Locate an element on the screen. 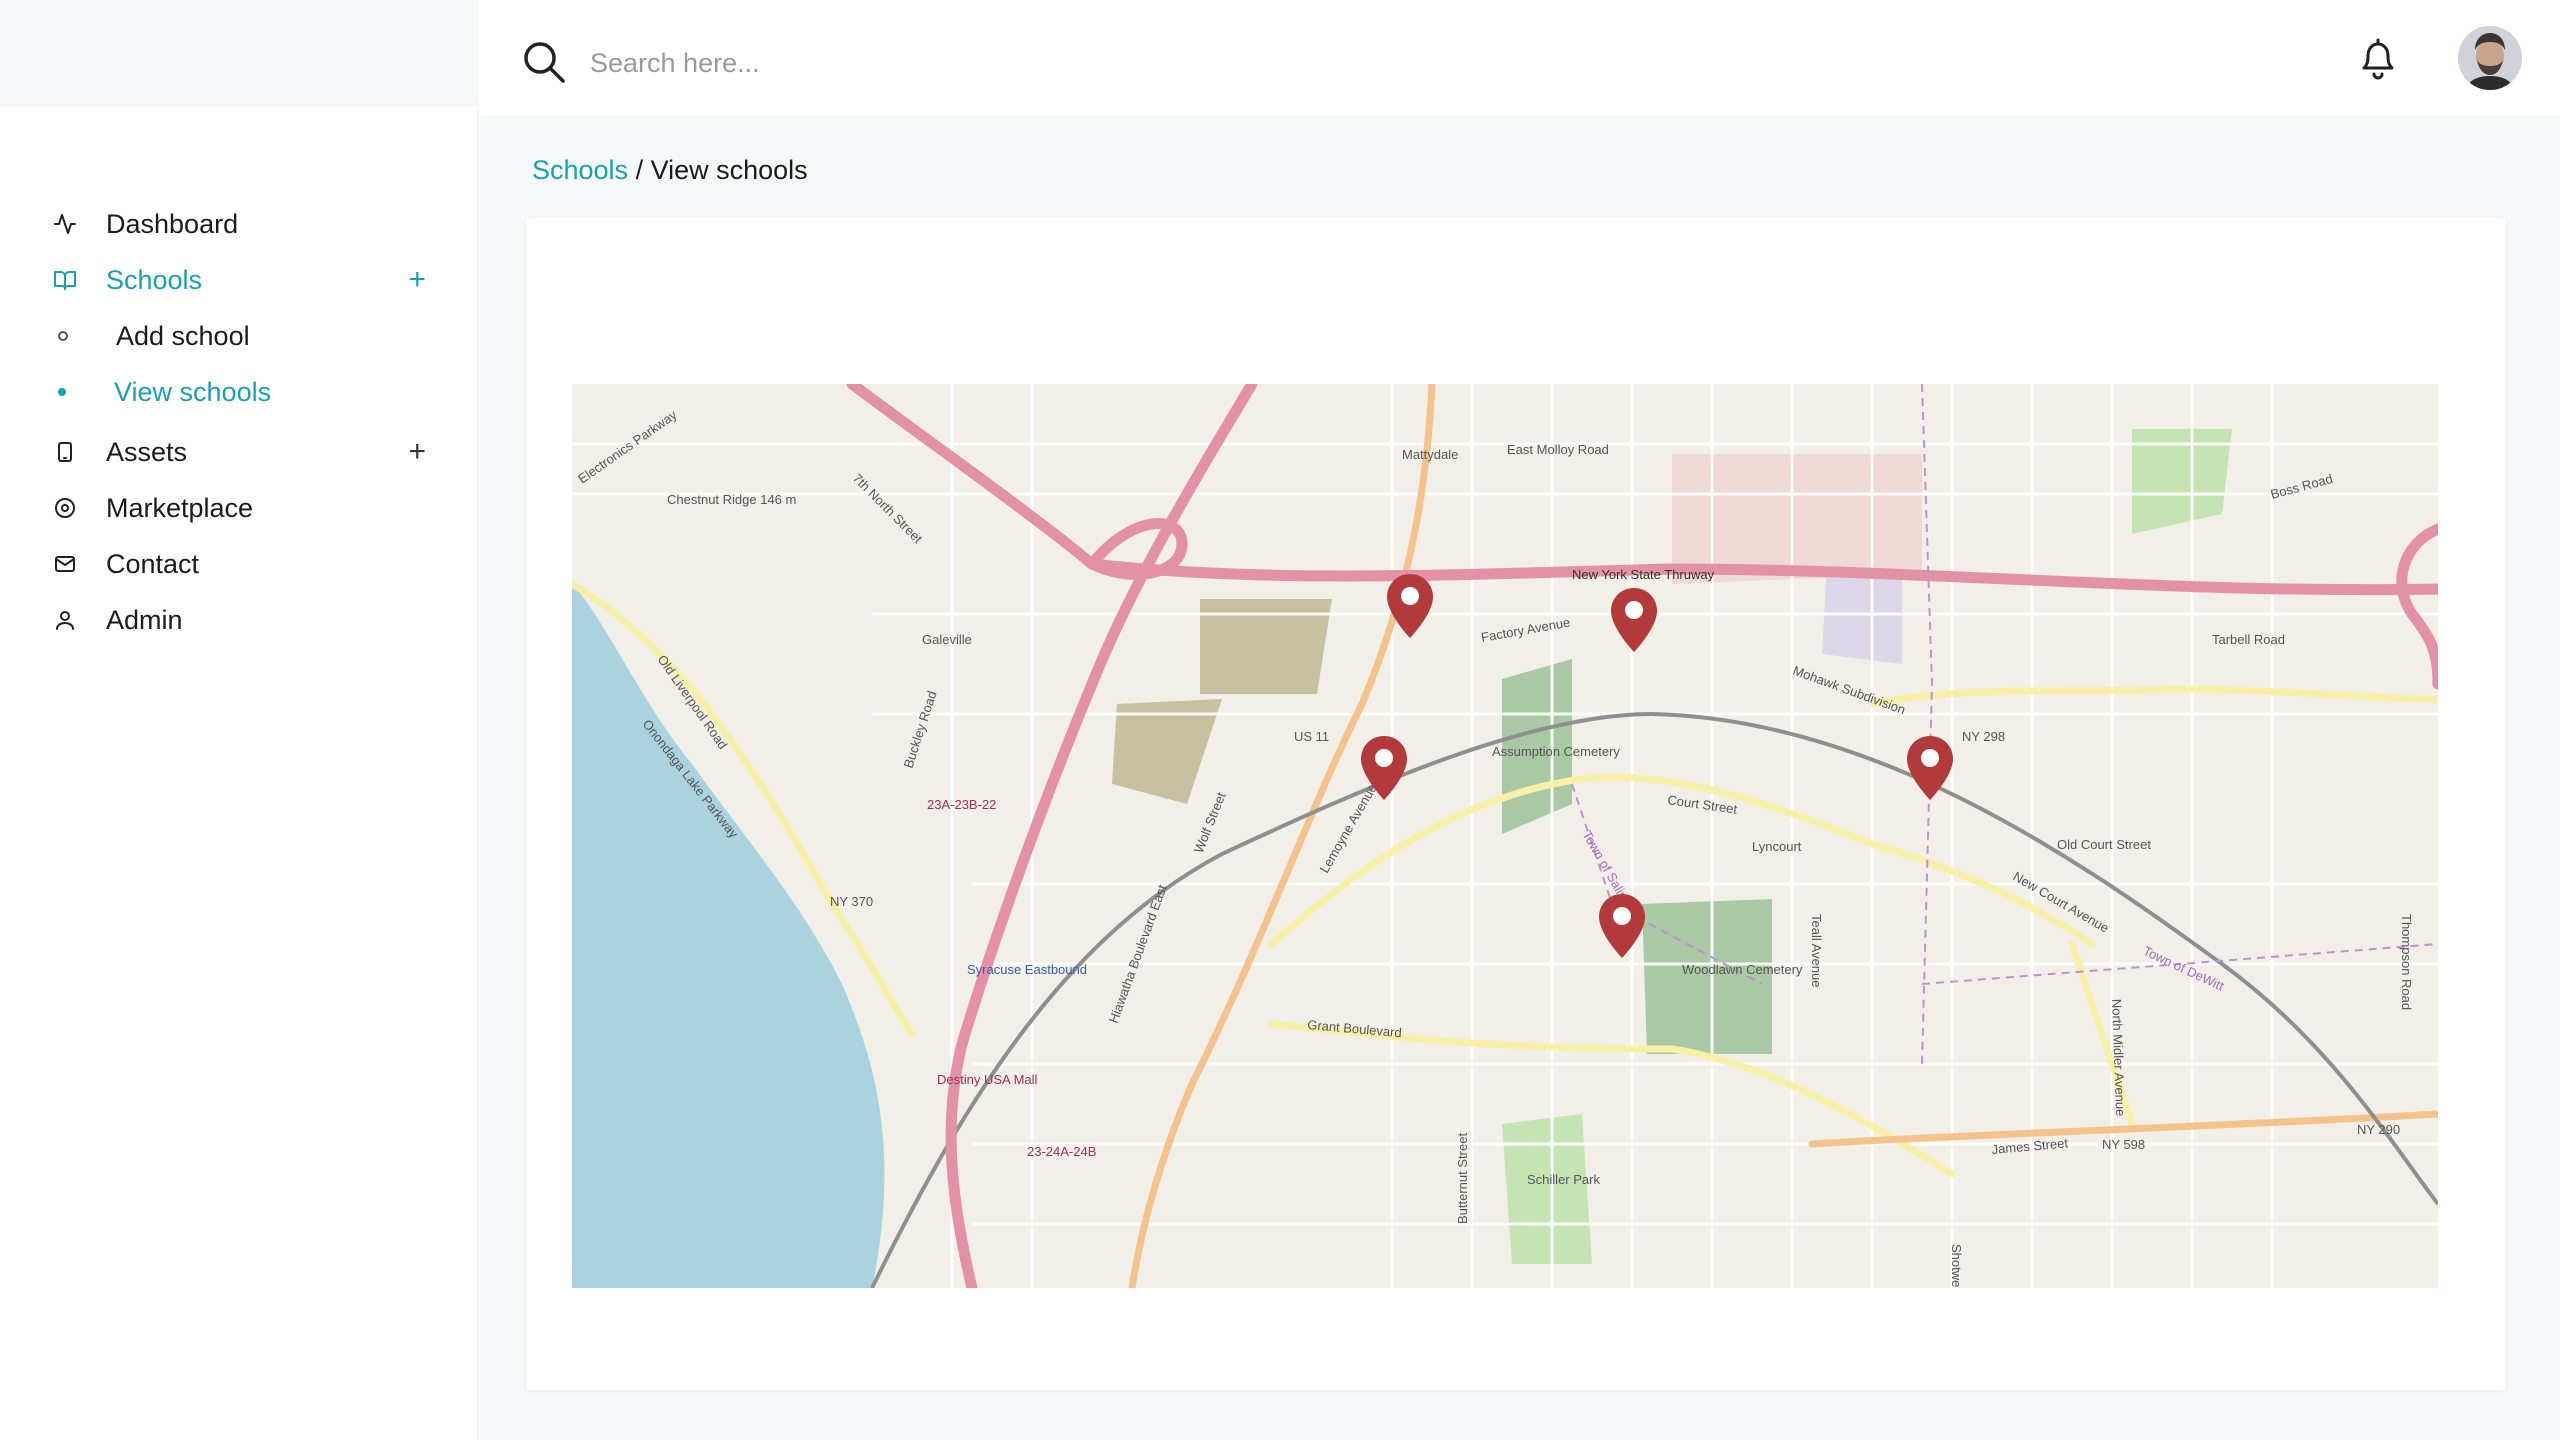 This screenshot has height=1440, width=2560. sidebar-item-label: Contact is located at coordinates (153, 563).